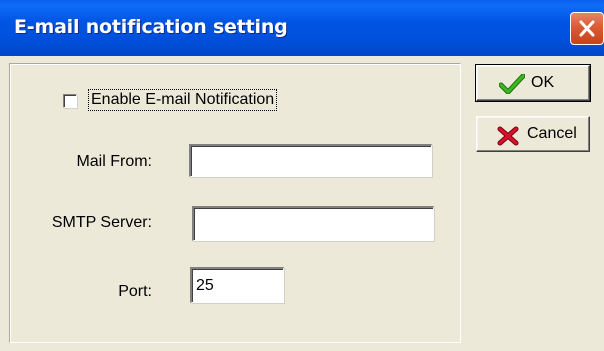 This screenshot has width=604, height=351. Describe the element at coordinates (237, 285) in the screenshot. I see `port-input` at that location.